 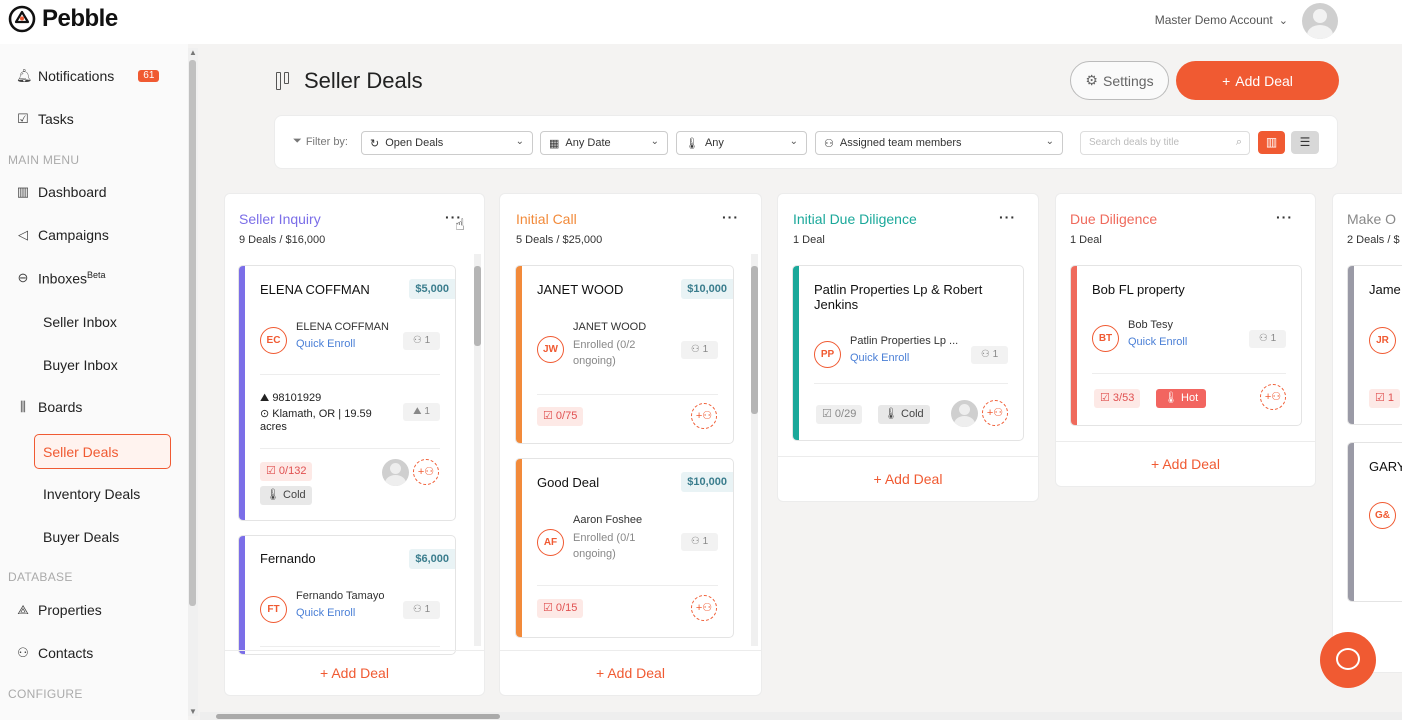 I want to click on search-icon: ⌕, so click(x=1238, y=142).